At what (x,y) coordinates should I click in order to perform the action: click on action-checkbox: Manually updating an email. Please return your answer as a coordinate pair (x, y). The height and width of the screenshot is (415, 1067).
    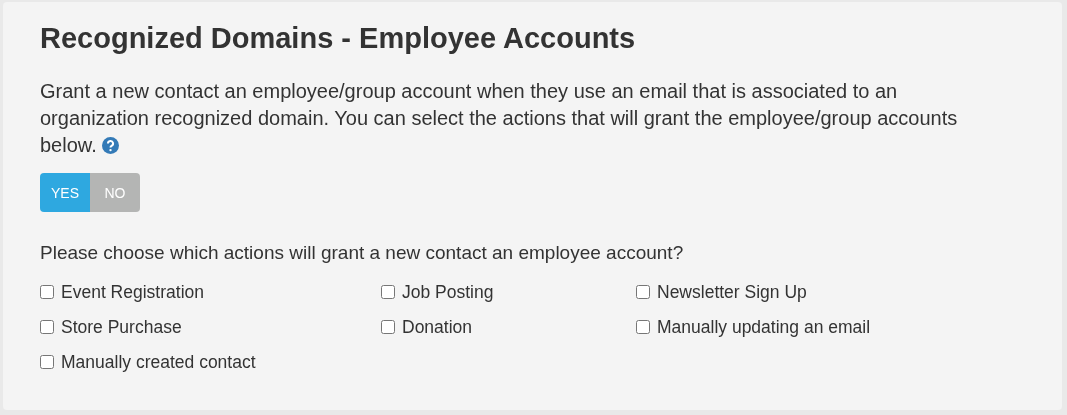
    Looking at the image, I should click on (753, 327).